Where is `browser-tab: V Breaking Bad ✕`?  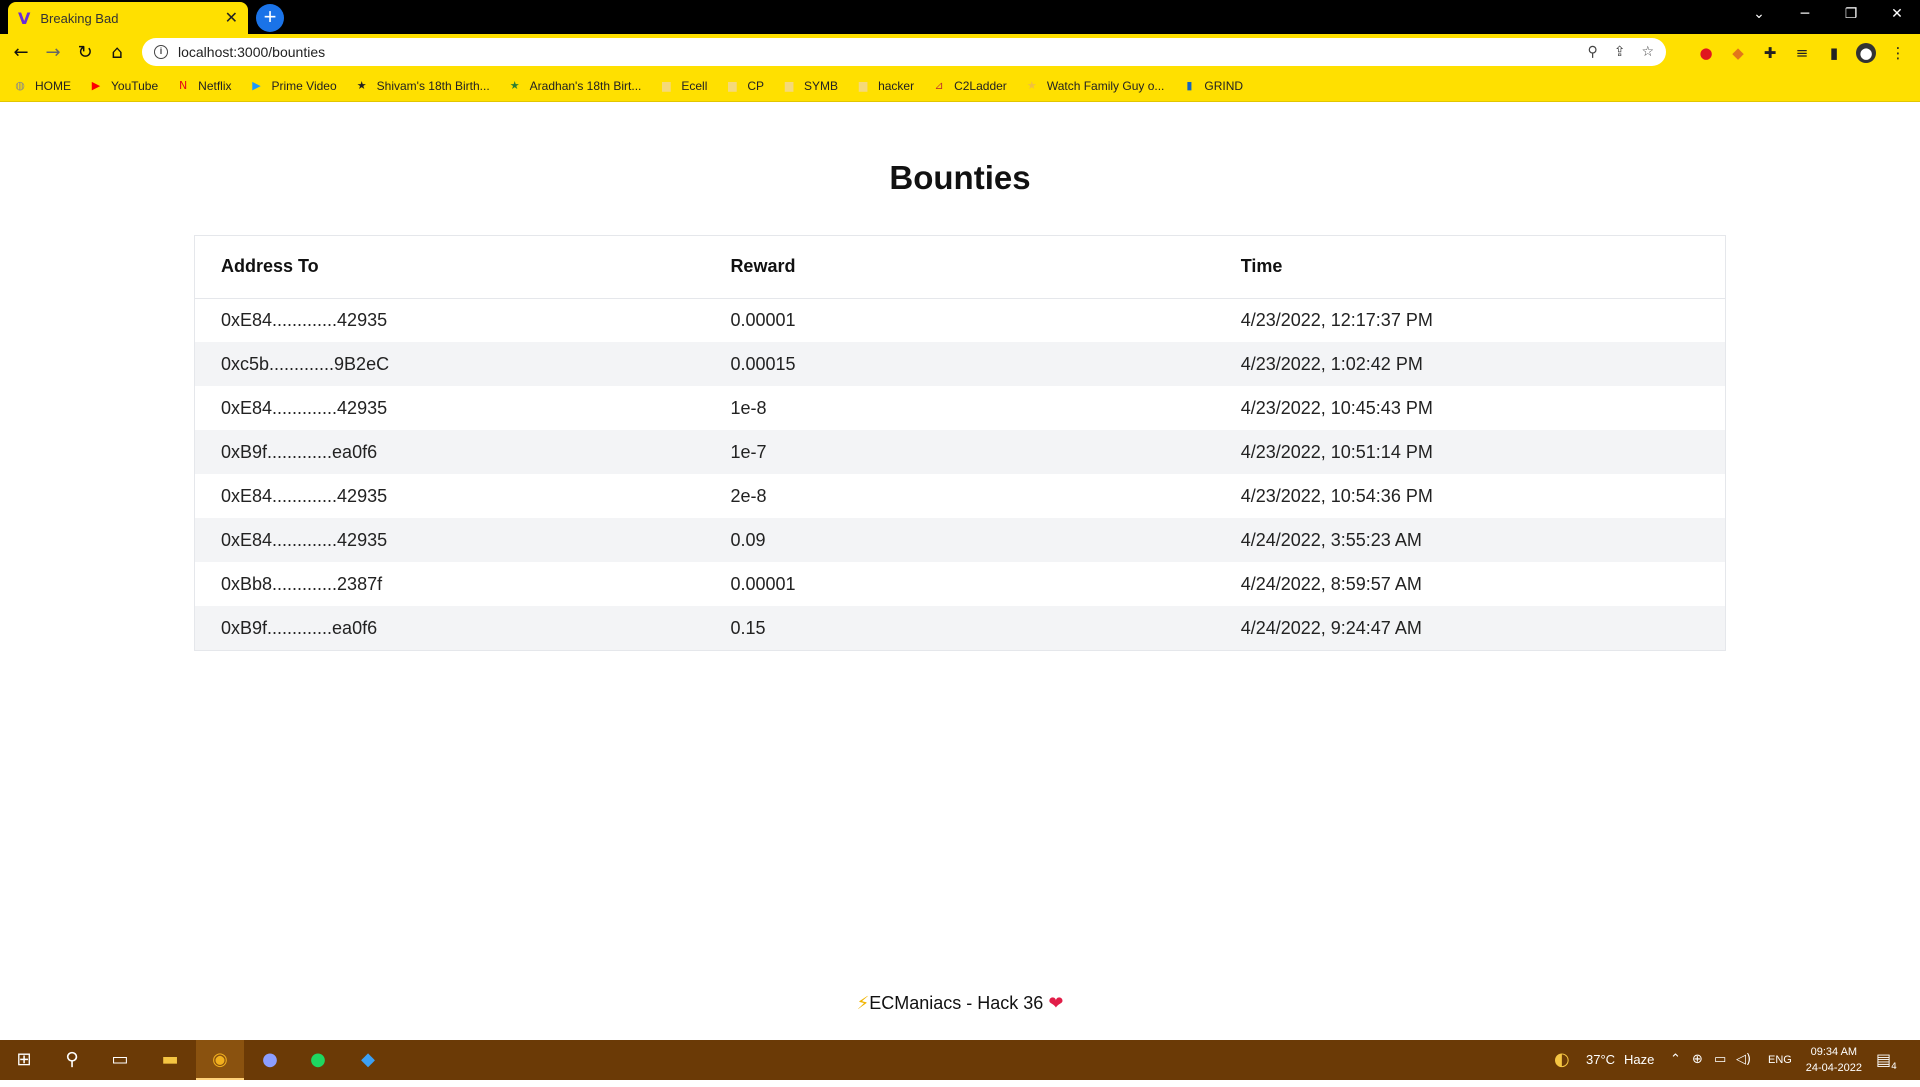 browser-tab: V Breaking Bad ✕ is located at coordinates (128, 18).